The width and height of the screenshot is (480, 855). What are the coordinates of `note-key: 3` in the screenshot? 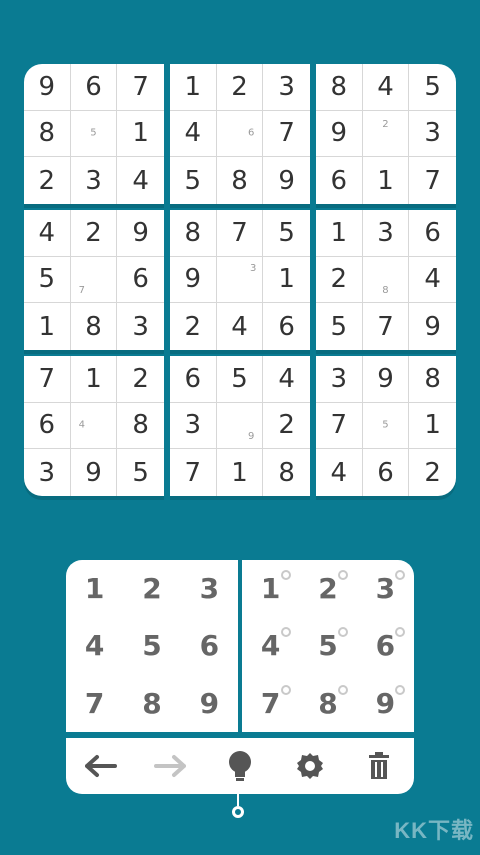 It's located at (385, 588).